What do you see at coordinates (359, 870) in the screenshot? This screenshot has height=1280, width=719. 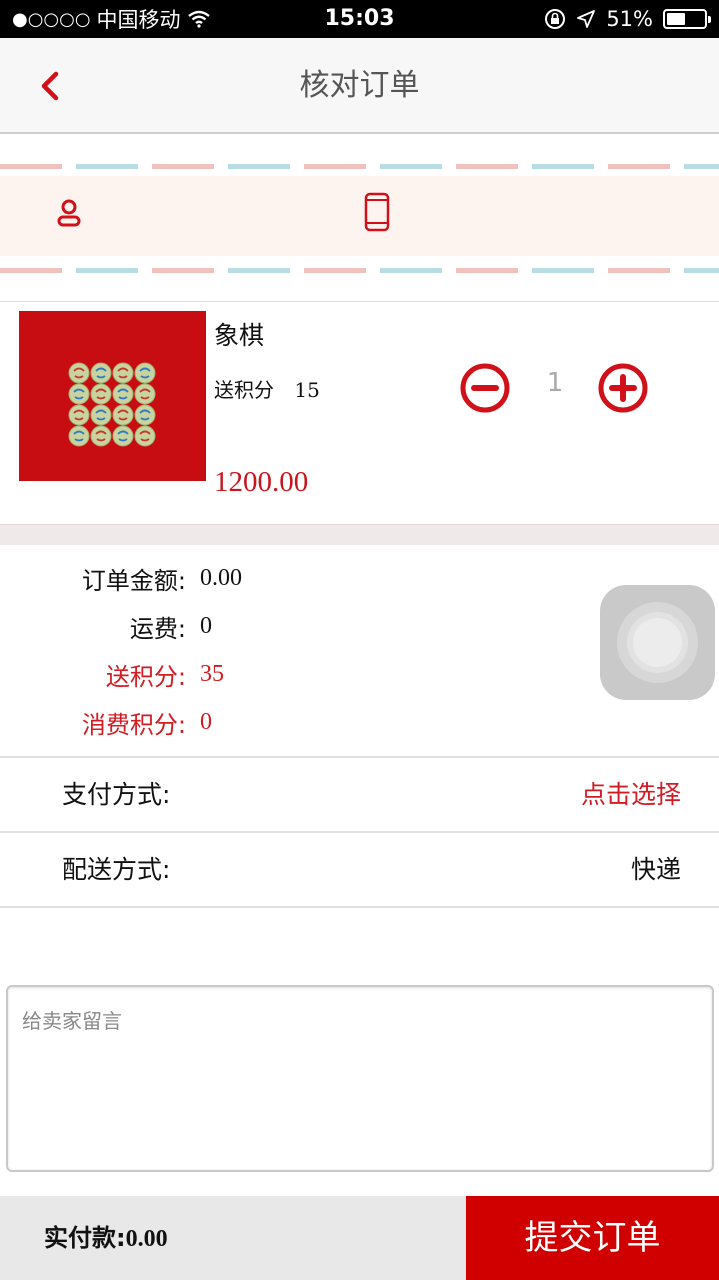 I see `delivery-method-row: 配送方式: 快递` at bounding box center [359, 870].